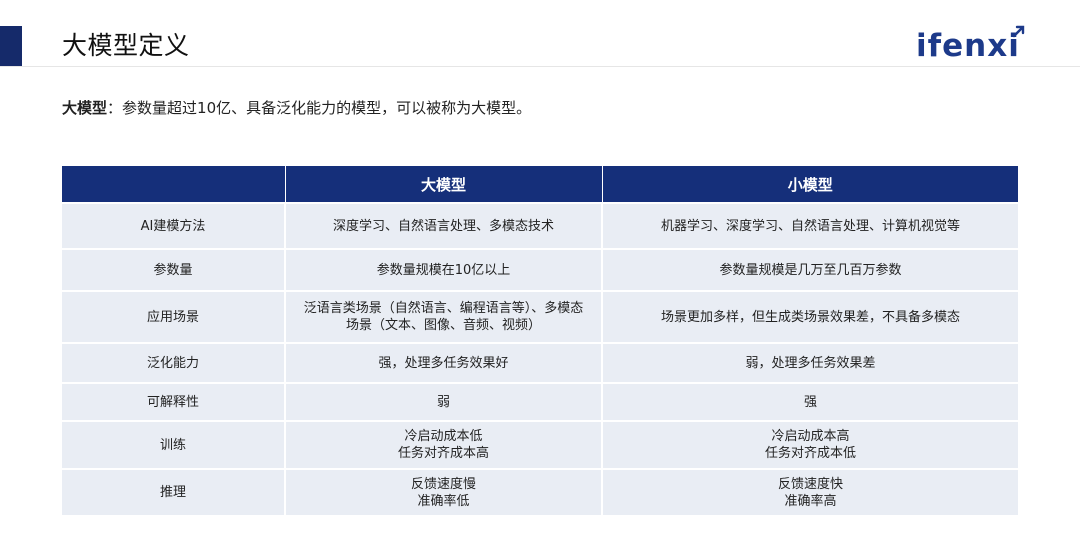  I want to click on row-label: 参数量, so click(173, 269).